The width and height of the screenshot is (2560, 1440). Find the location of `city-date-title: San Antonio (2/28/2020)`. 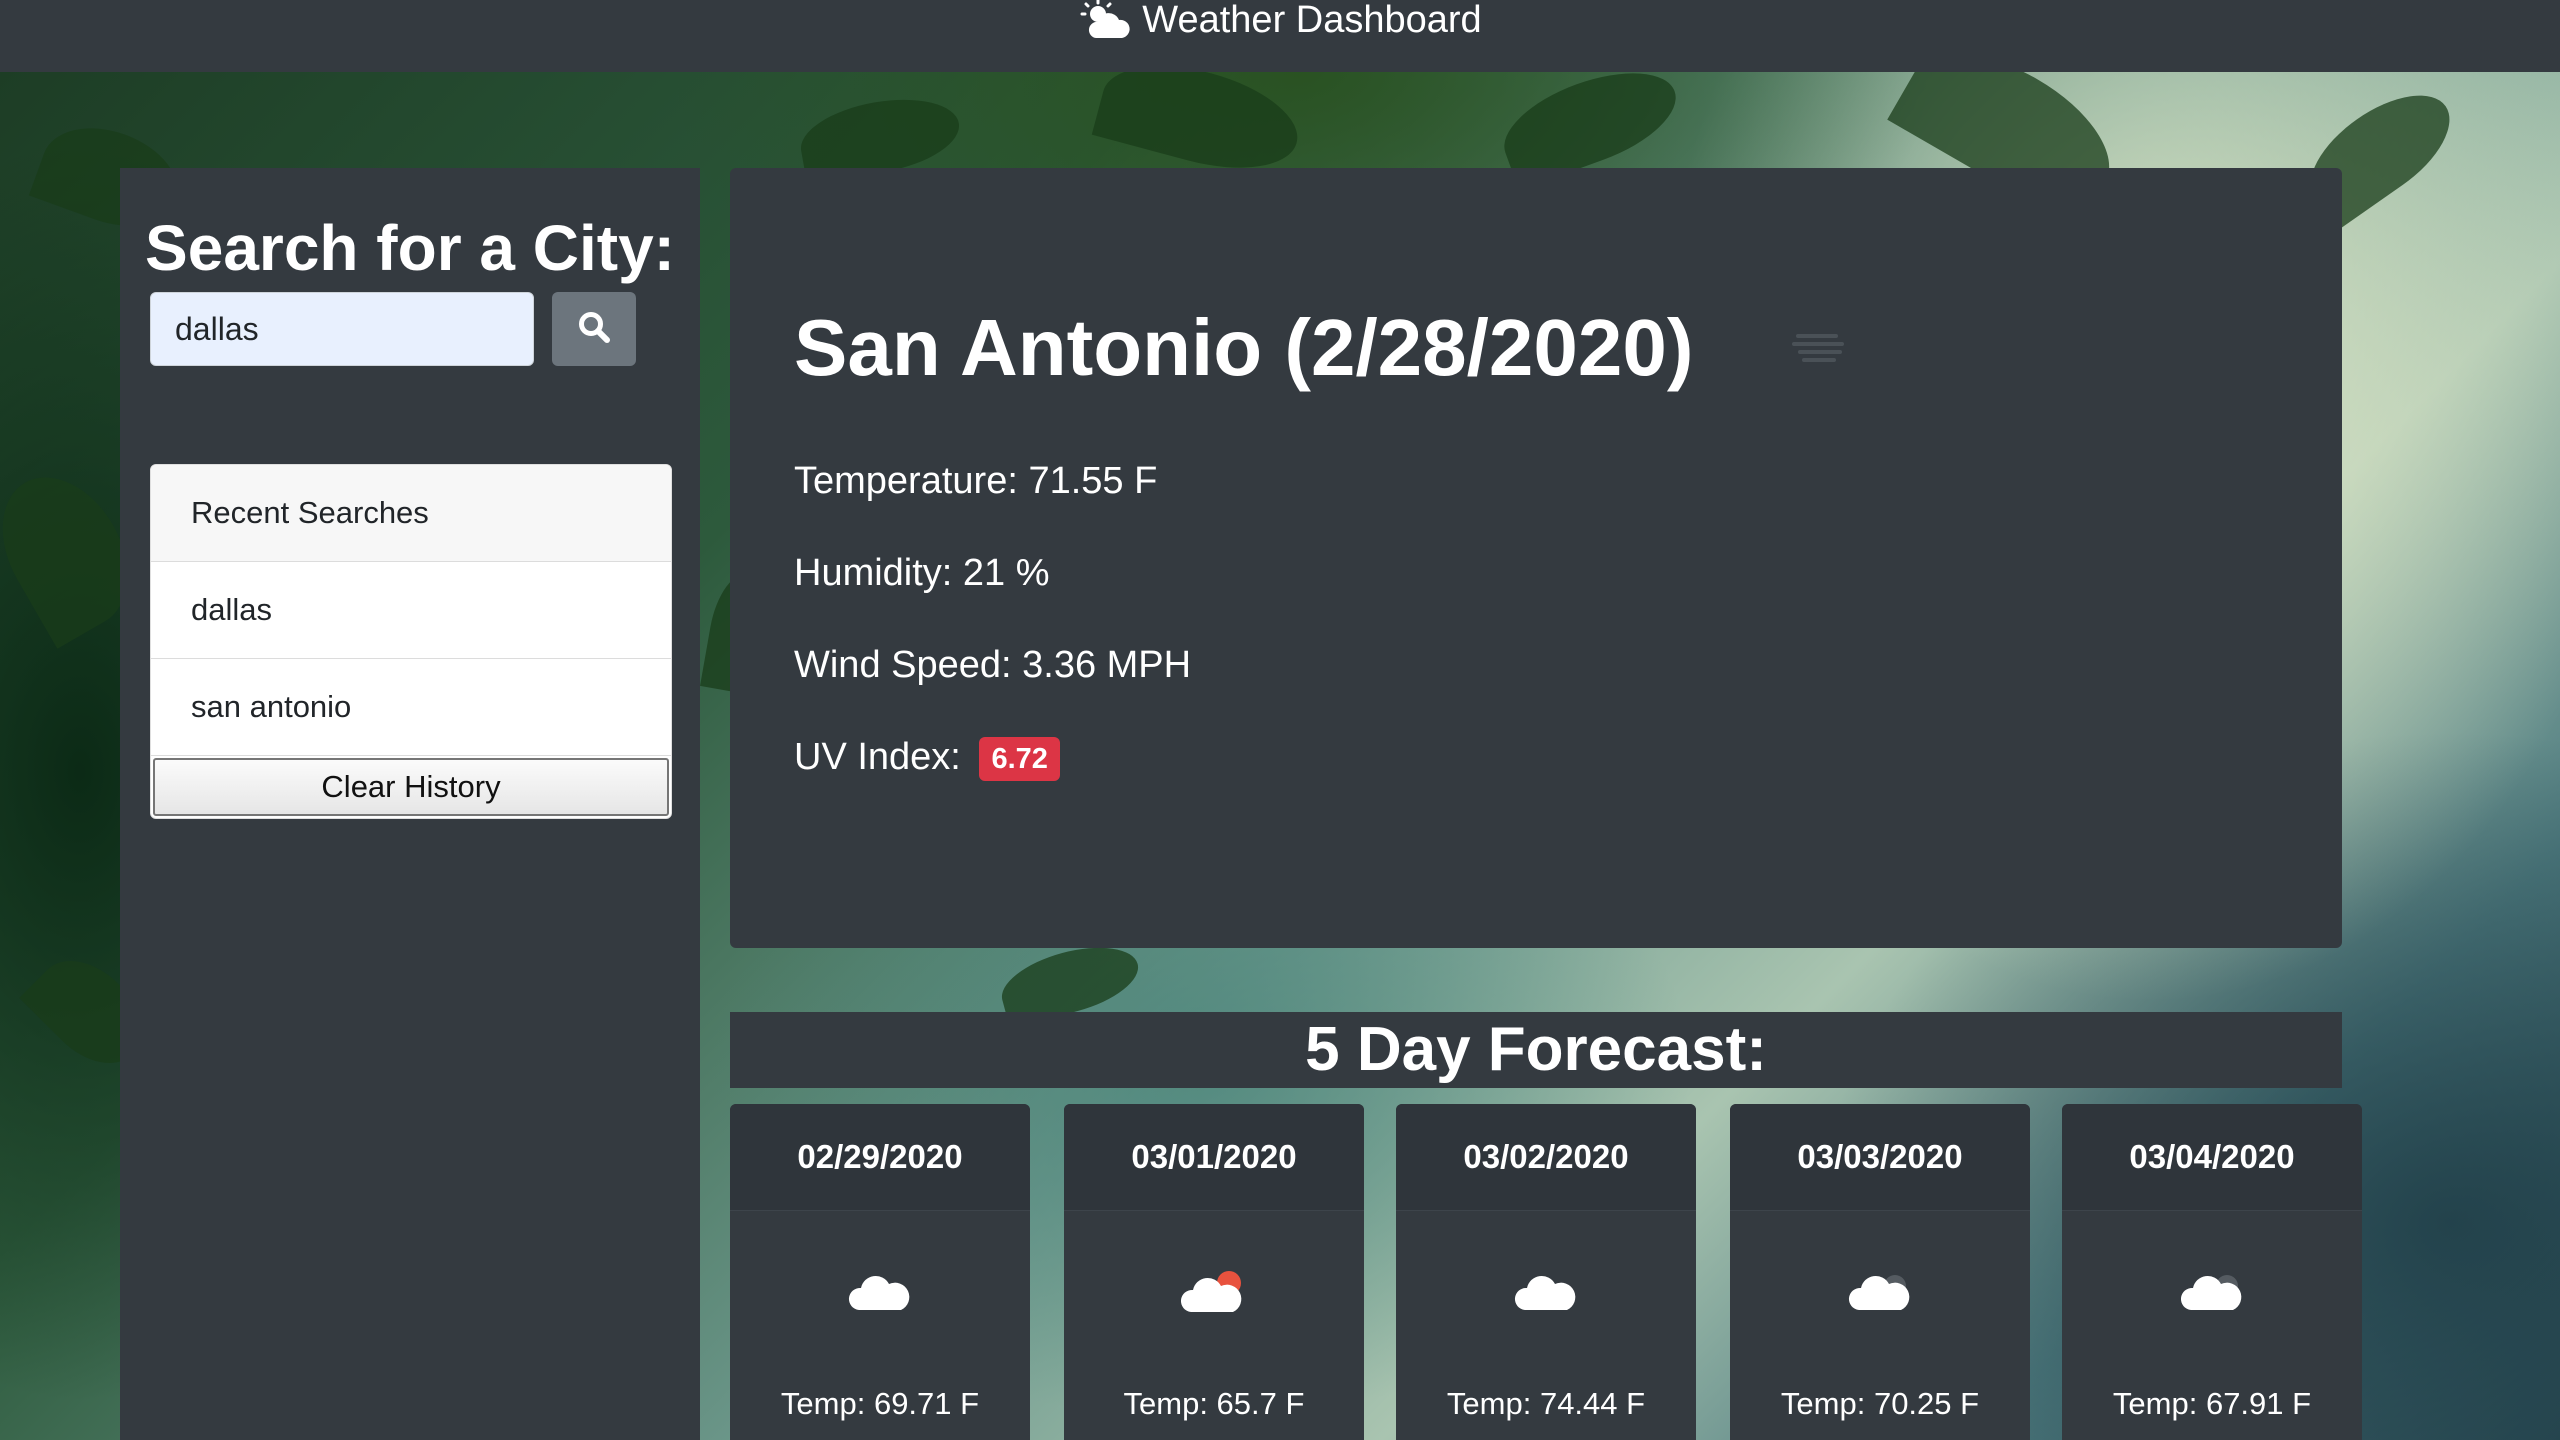

city-date-title: San Antonio (2/28/2020) is located at coordinates (1244, 347).